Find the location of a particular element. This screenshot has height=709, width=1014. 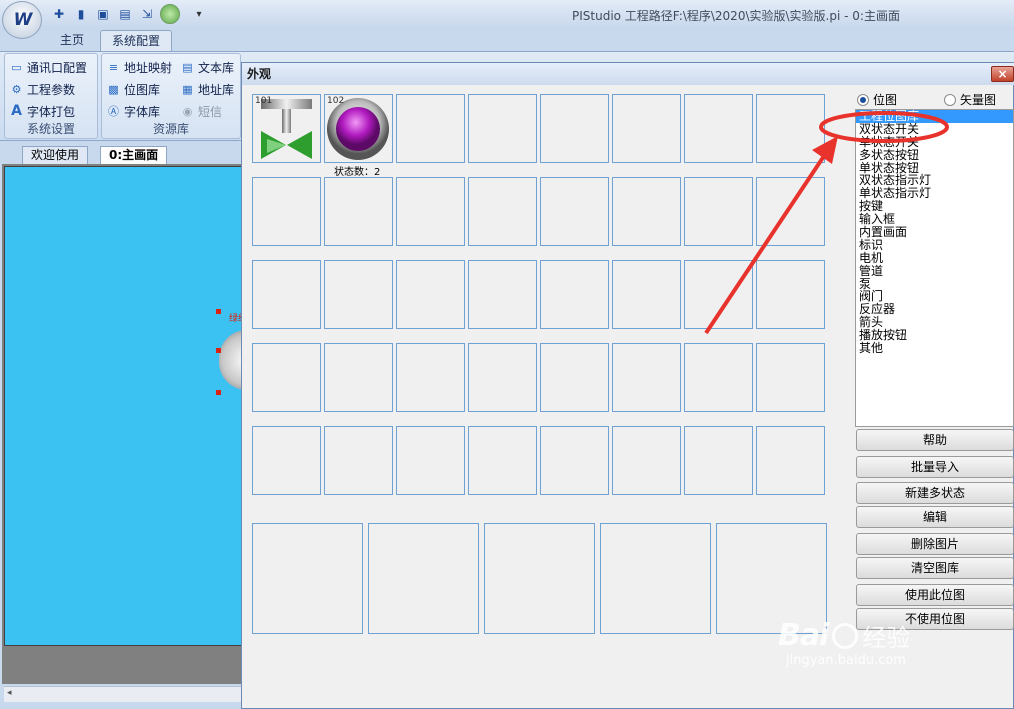

compile-icon is located at coordinates (170, 14).